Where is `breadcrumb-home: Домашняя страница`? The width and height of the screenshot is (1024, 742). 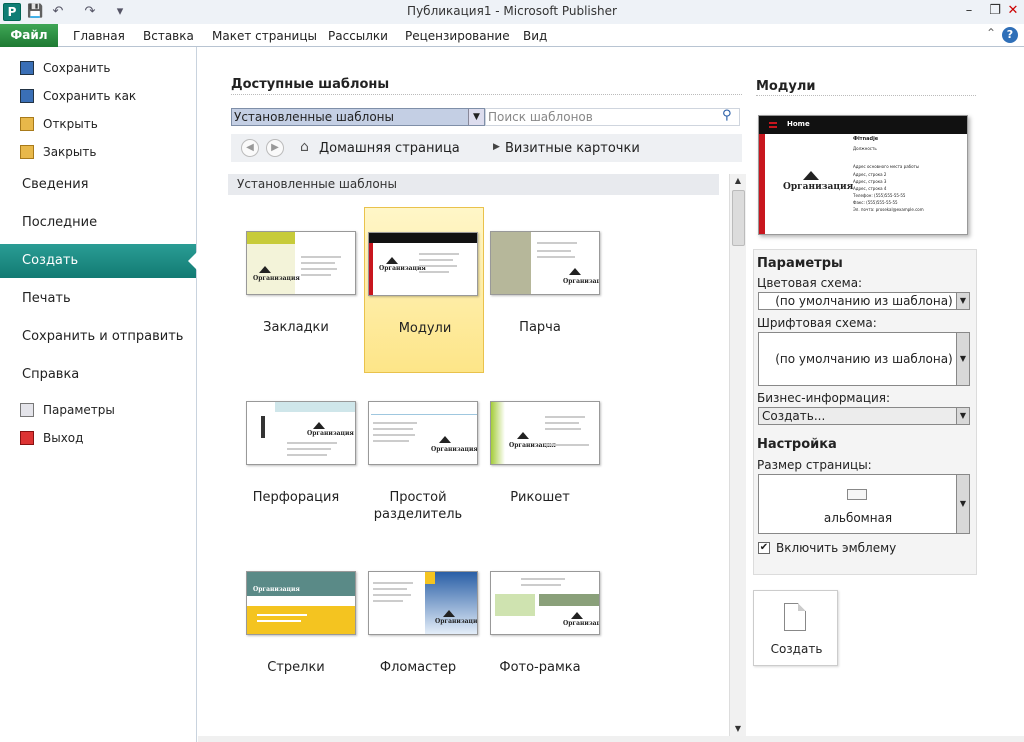 breadcrumb-home: Домашняя страница is located at coordinates (389, 148).